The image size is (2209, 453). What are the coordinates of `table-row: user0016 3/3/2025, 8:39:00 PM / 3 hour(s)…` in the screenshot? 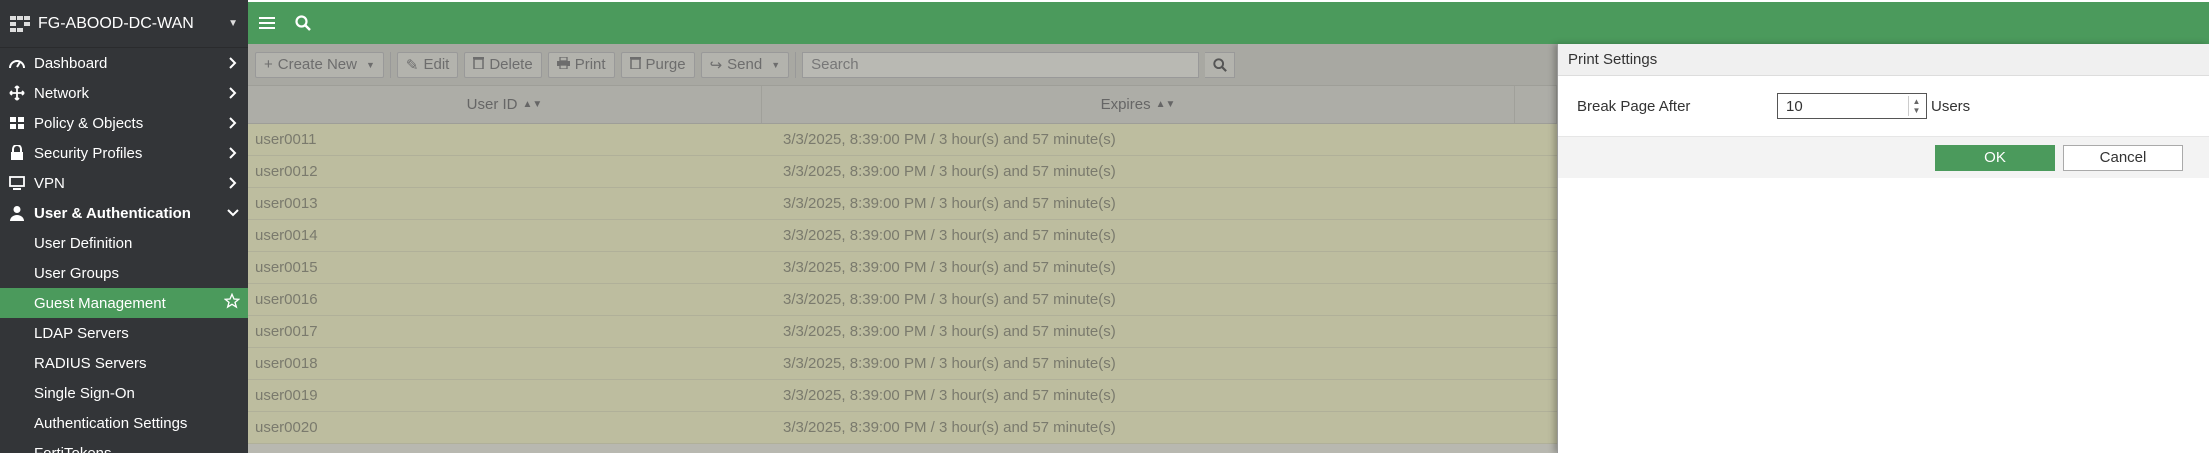 It's located at (902, 300).